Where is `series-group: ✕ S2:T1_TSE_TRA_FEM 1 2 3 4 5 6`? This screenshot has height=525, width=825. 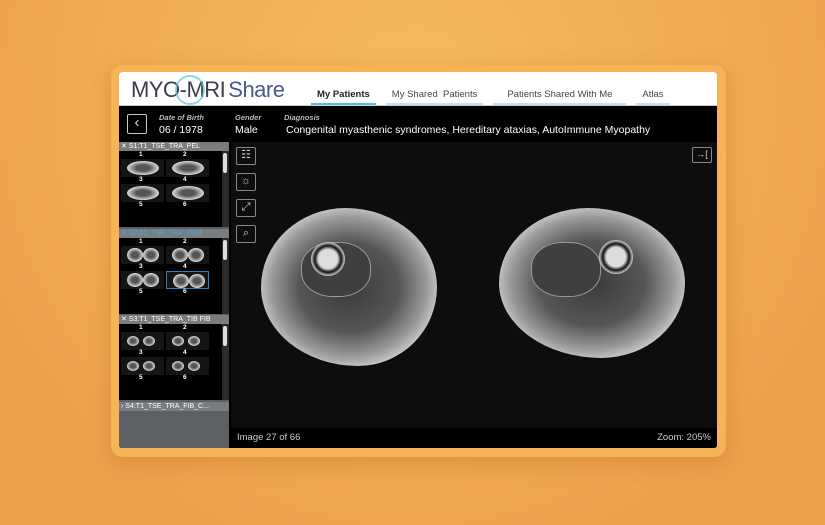 series-group: ✕ S2:T1_TSE_TRA_FEM 1 2 3 4 5 6 is located at coordinates (174, 271).